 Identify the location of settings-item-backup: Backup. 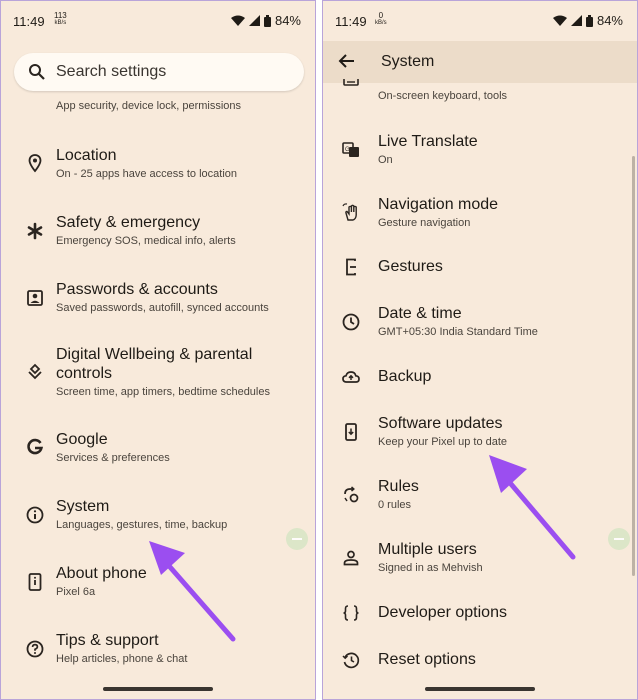
(480, 379).